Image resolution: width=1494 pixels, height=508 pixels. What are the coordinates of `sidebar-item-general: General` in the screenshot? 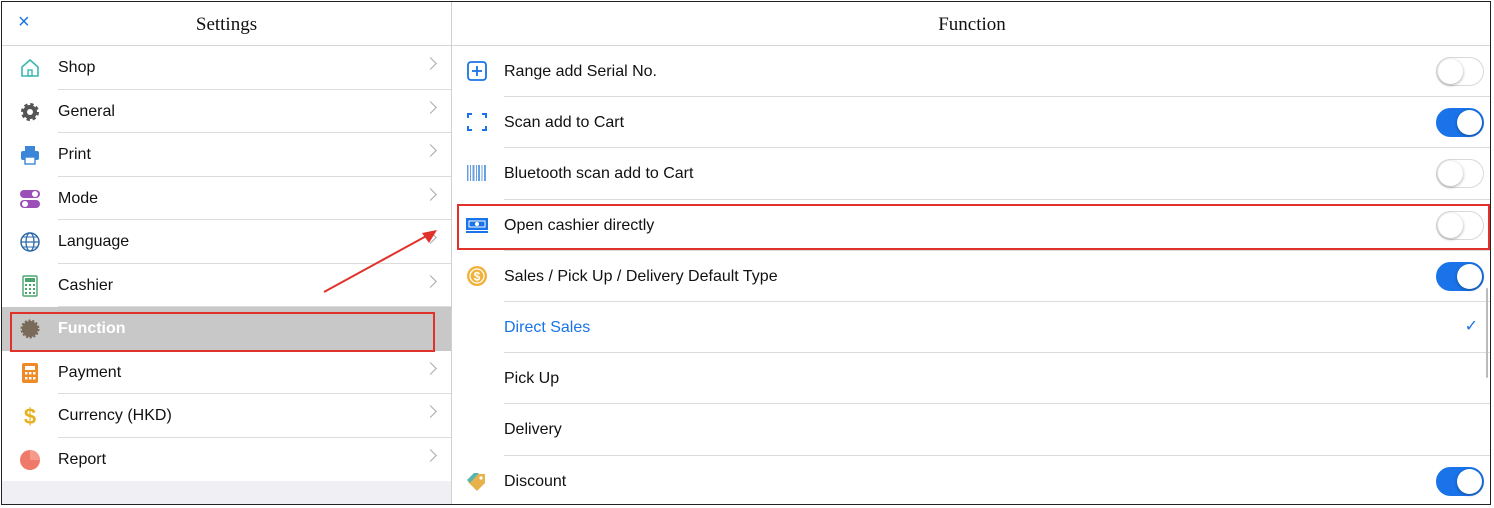 It's located at (226, 111).